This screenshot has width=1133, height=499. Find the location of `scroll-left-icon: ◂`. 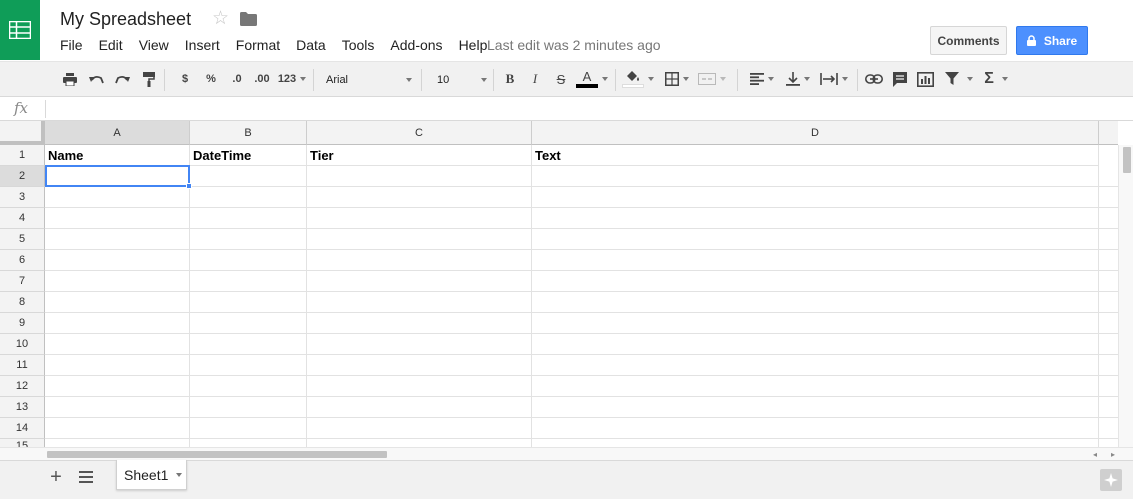

scroll-left-icon: ◂ is located at coordinates (1095, 454).